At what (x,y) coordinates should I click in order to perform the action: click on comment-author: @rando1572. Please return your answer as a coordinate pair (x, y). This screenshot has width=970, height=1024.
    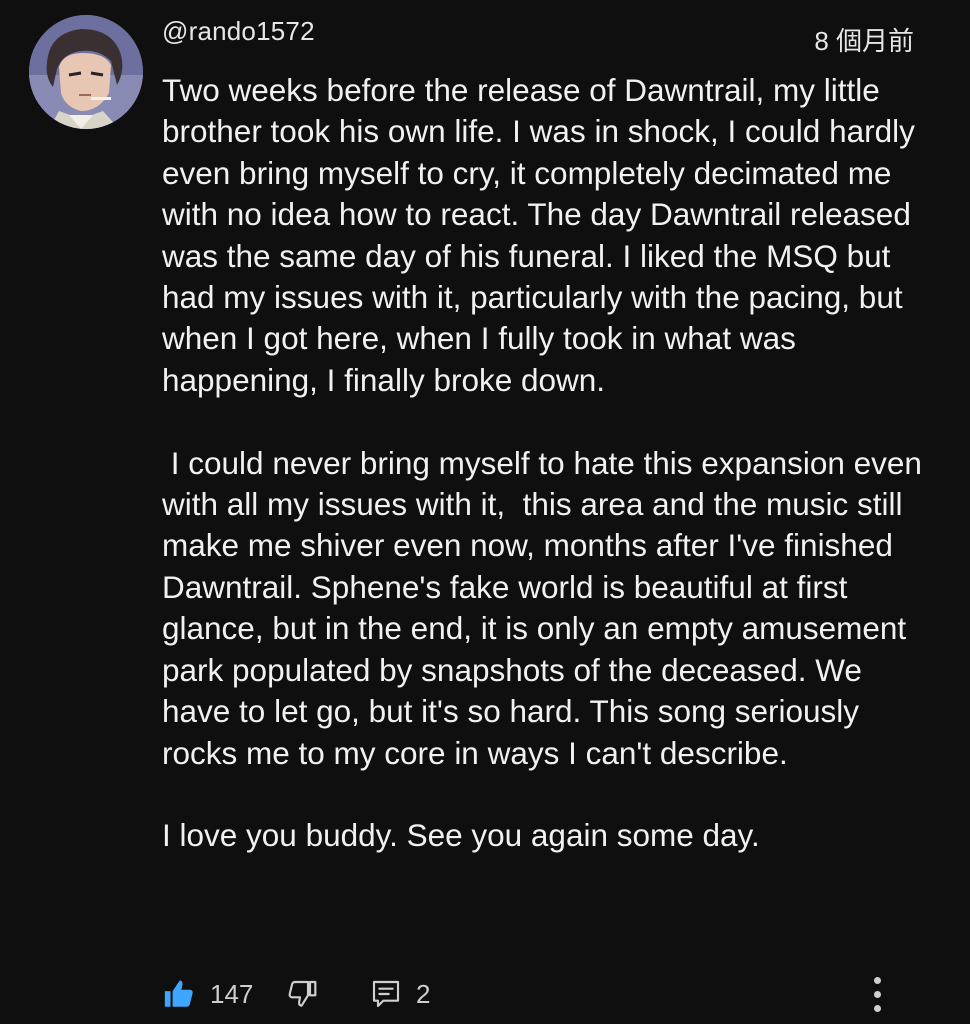
    Looking at the image, I should click on (238, 31).